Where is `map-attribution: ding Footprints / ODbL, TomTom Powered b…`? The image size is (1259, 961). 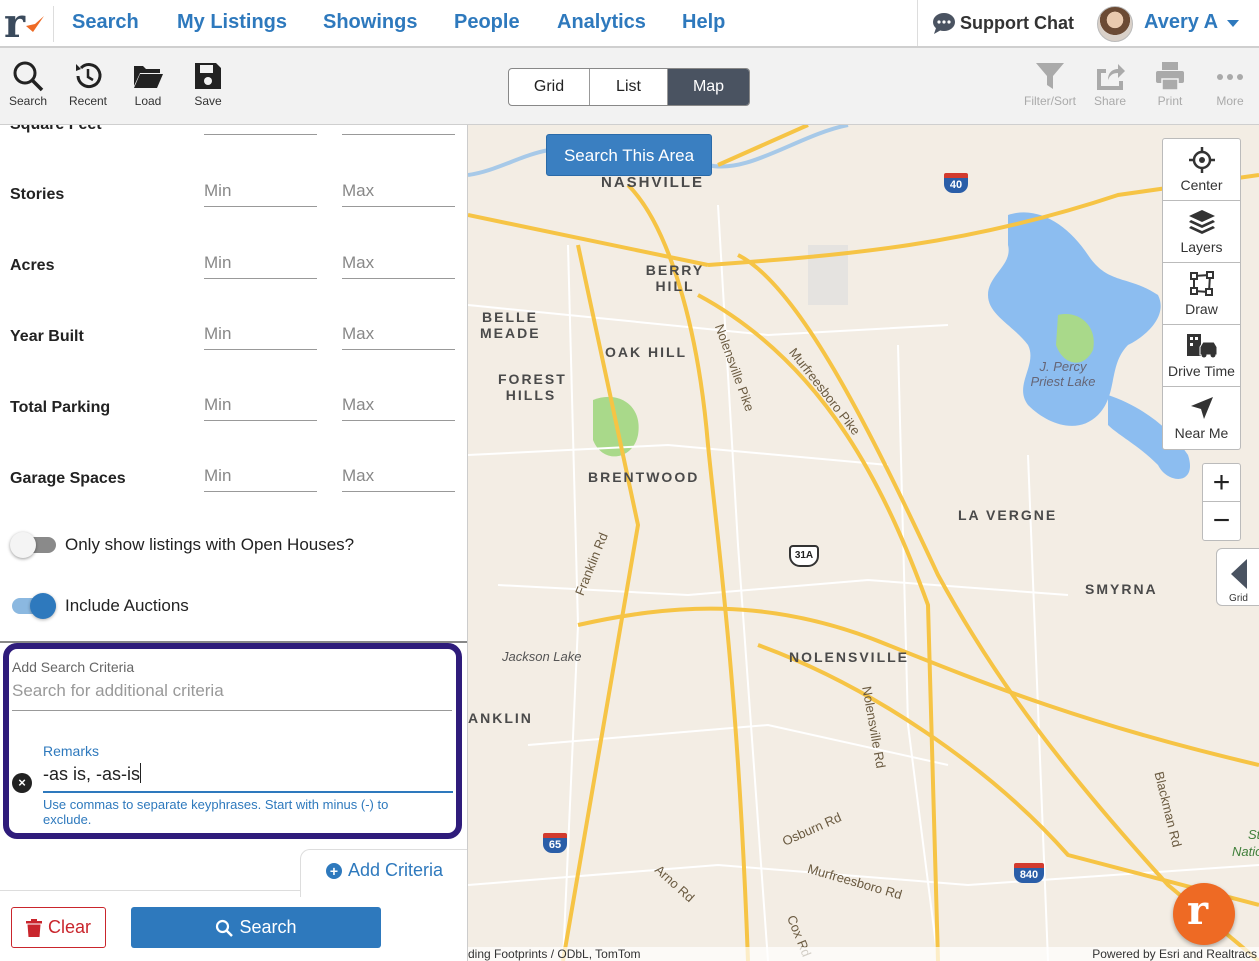
map-attribution: ding Footprints / ODbL, TomTom Powered b… is located at coordinates (863, 954).